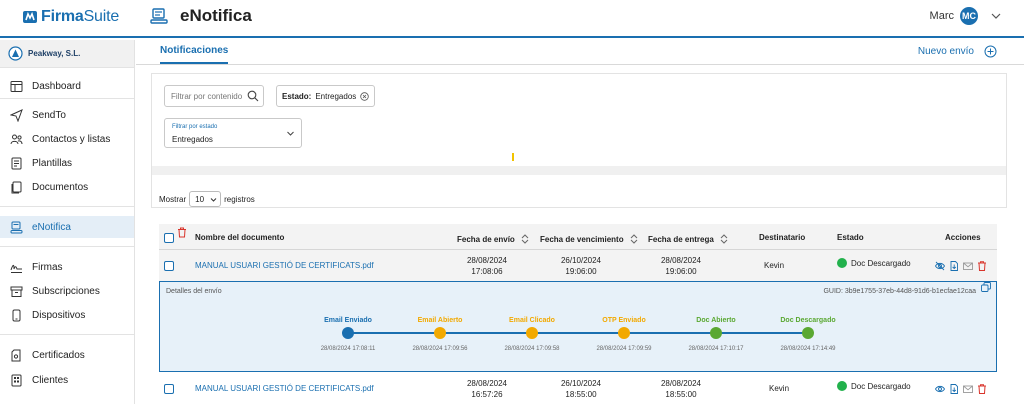 The height and width of the screenshot is (404, 1024). I want to click on plus-circle-icon, so click(990, 51).